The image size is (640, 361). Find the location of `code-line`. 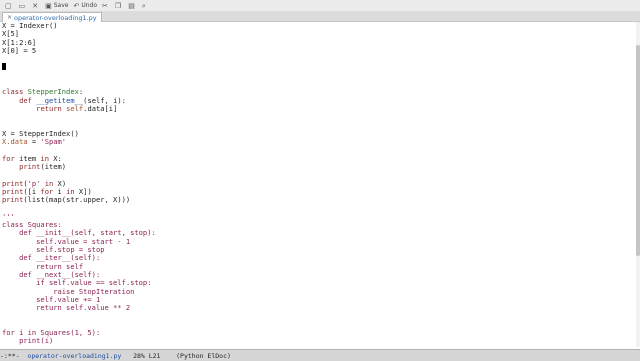

code-line is located at coordinates (317, 67).